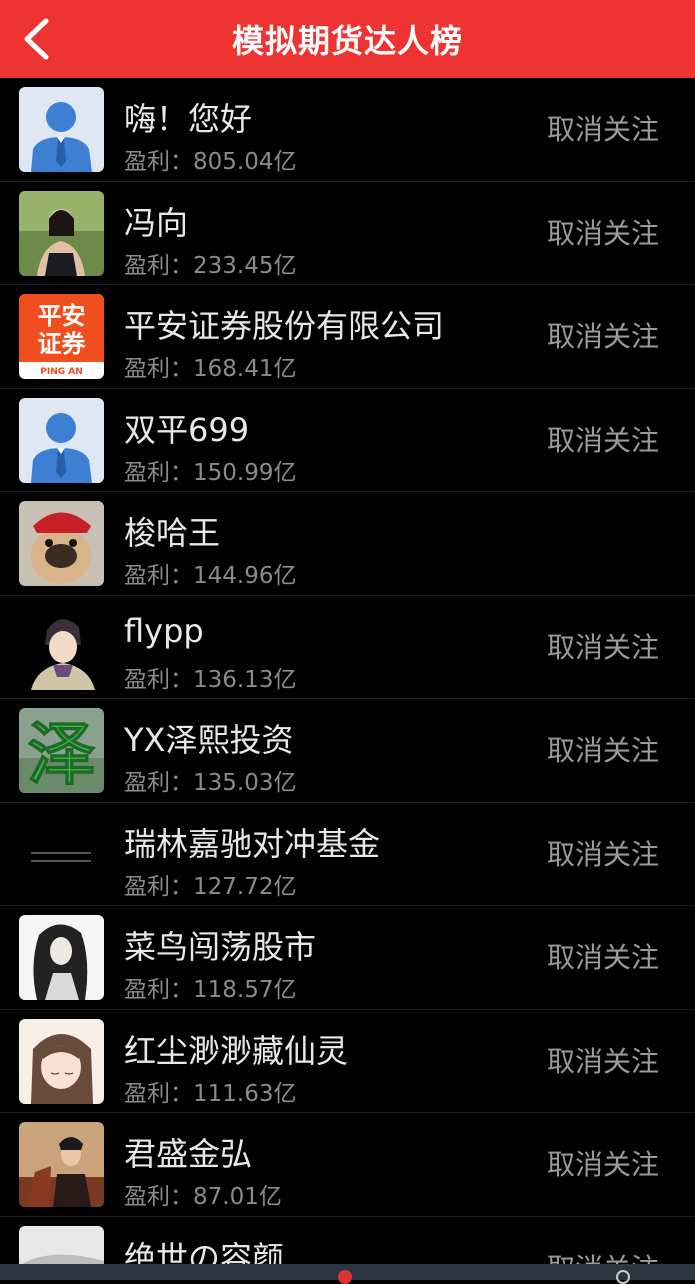 This screenshot has width=695, height=1284. What do you see at coordinates (347, 440) in the screenshot?
I see `list-item: 双平699 盈利：150.99亿 取消关注` at bounding box center [347, 440].